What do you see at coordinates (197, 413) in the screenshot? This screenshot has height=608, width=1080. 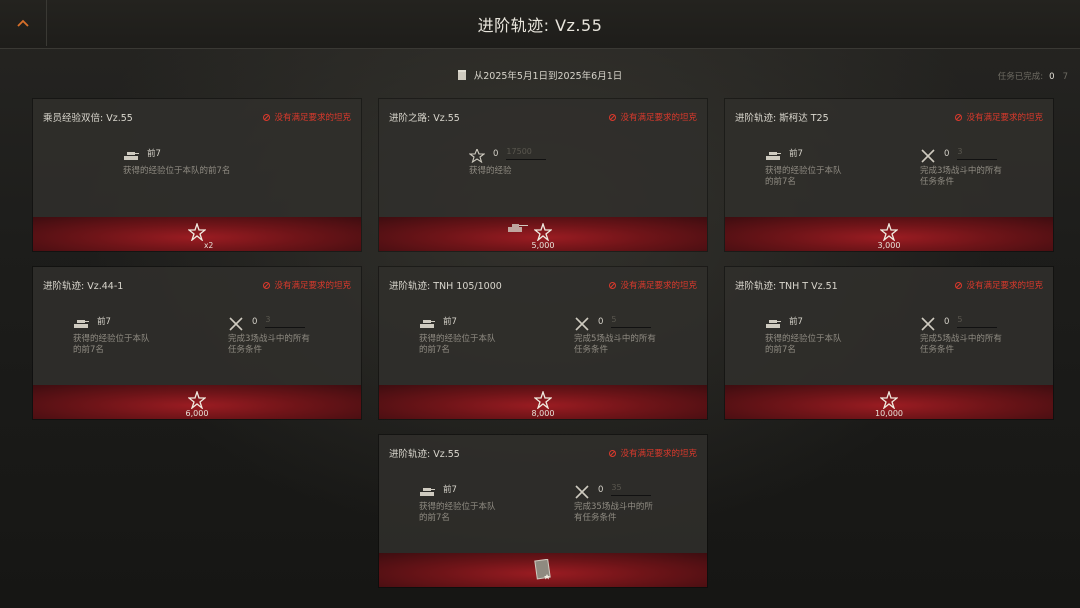 I see `reward-amount: 6,000` at bounding box center [197, 413].